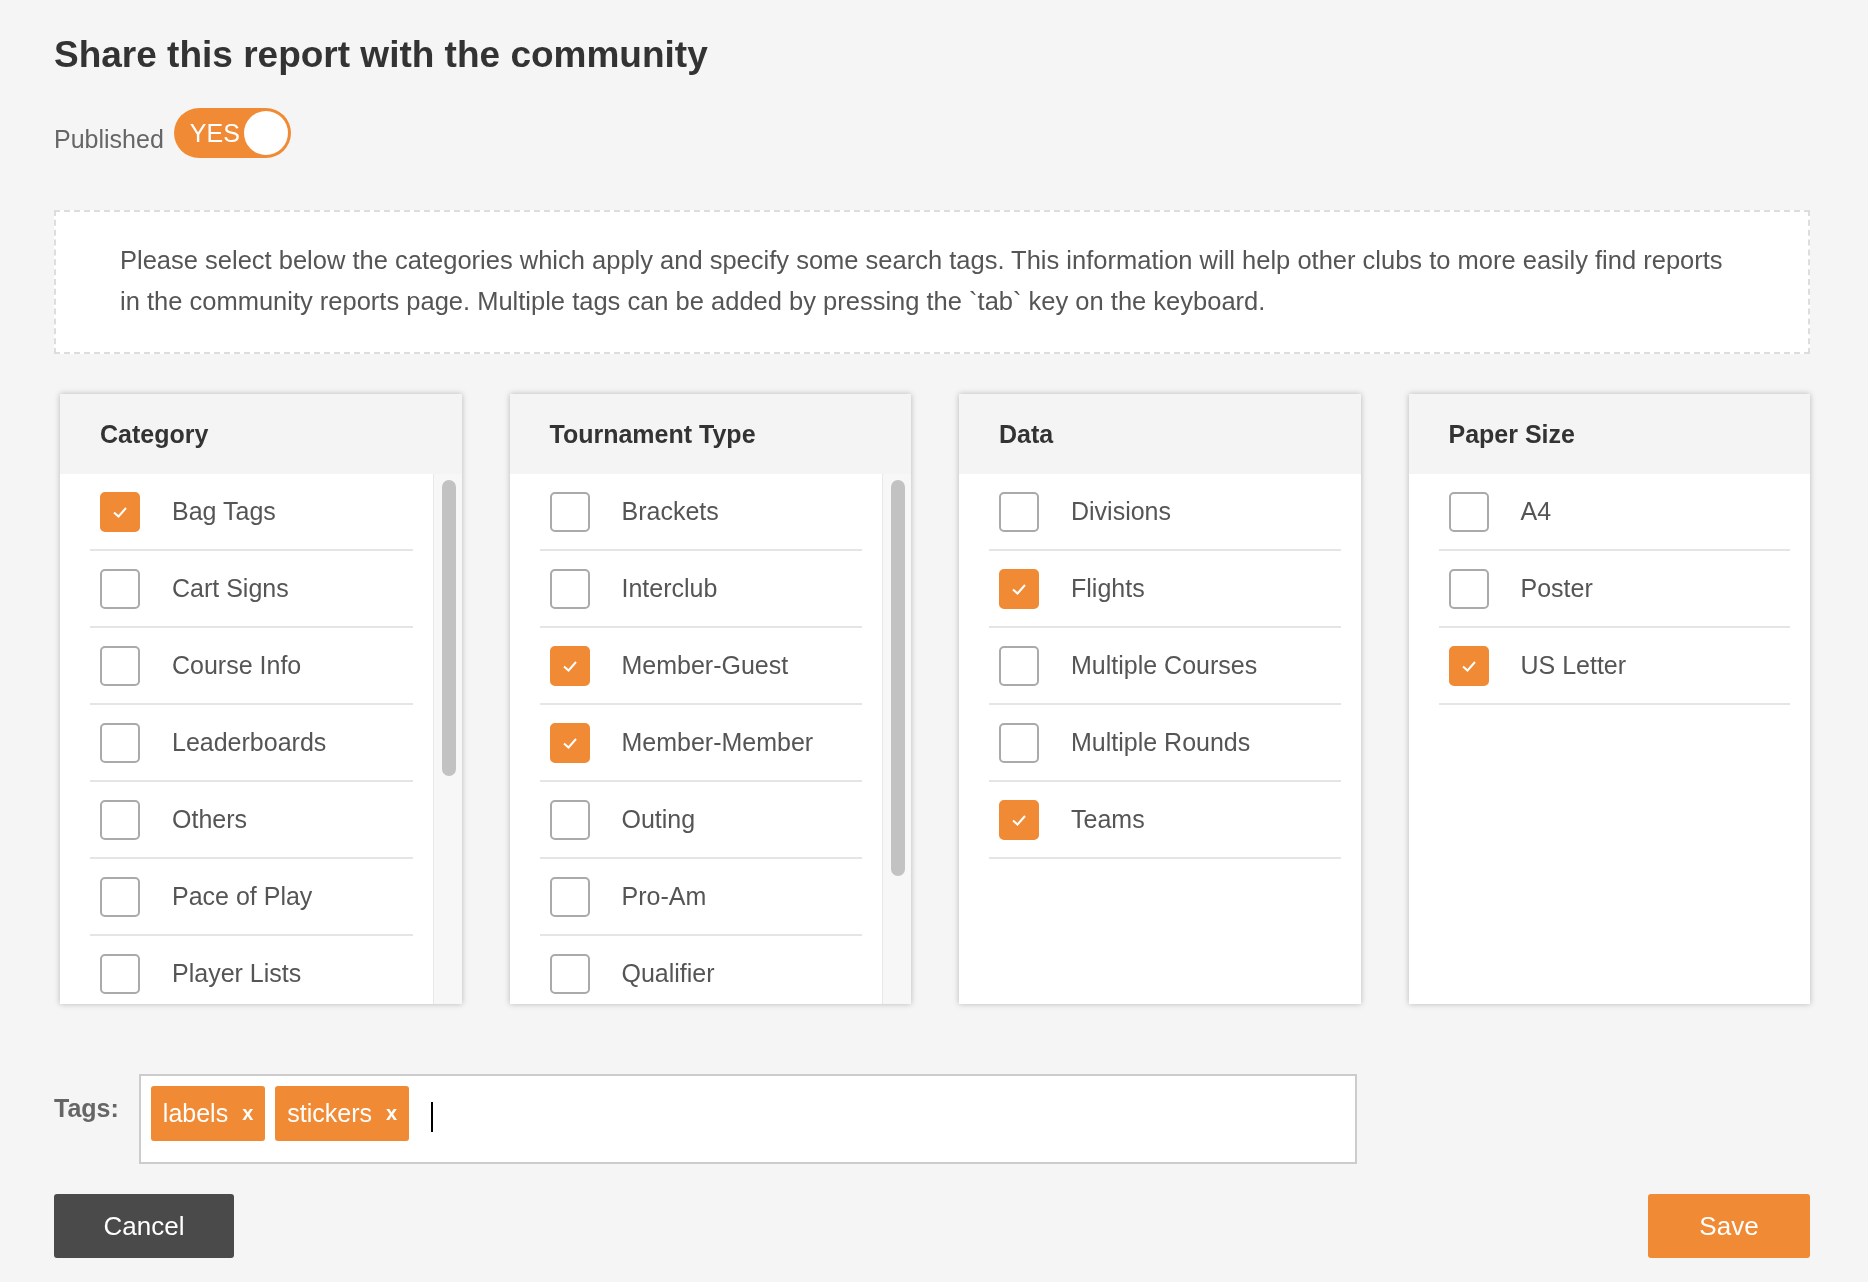 This screenshot has height=1282, width=1868. I want to click on checkbox-label: Cart Signs, so click(230, 588).